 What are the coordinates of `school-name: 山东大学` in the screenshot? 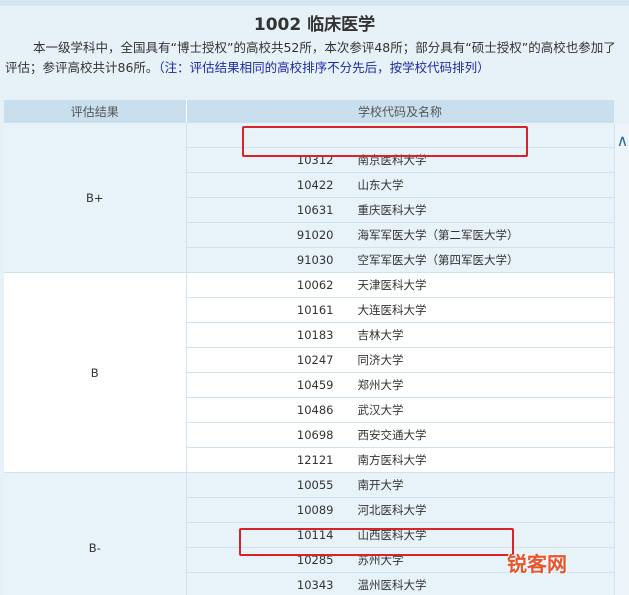 It's located at (380, 185).